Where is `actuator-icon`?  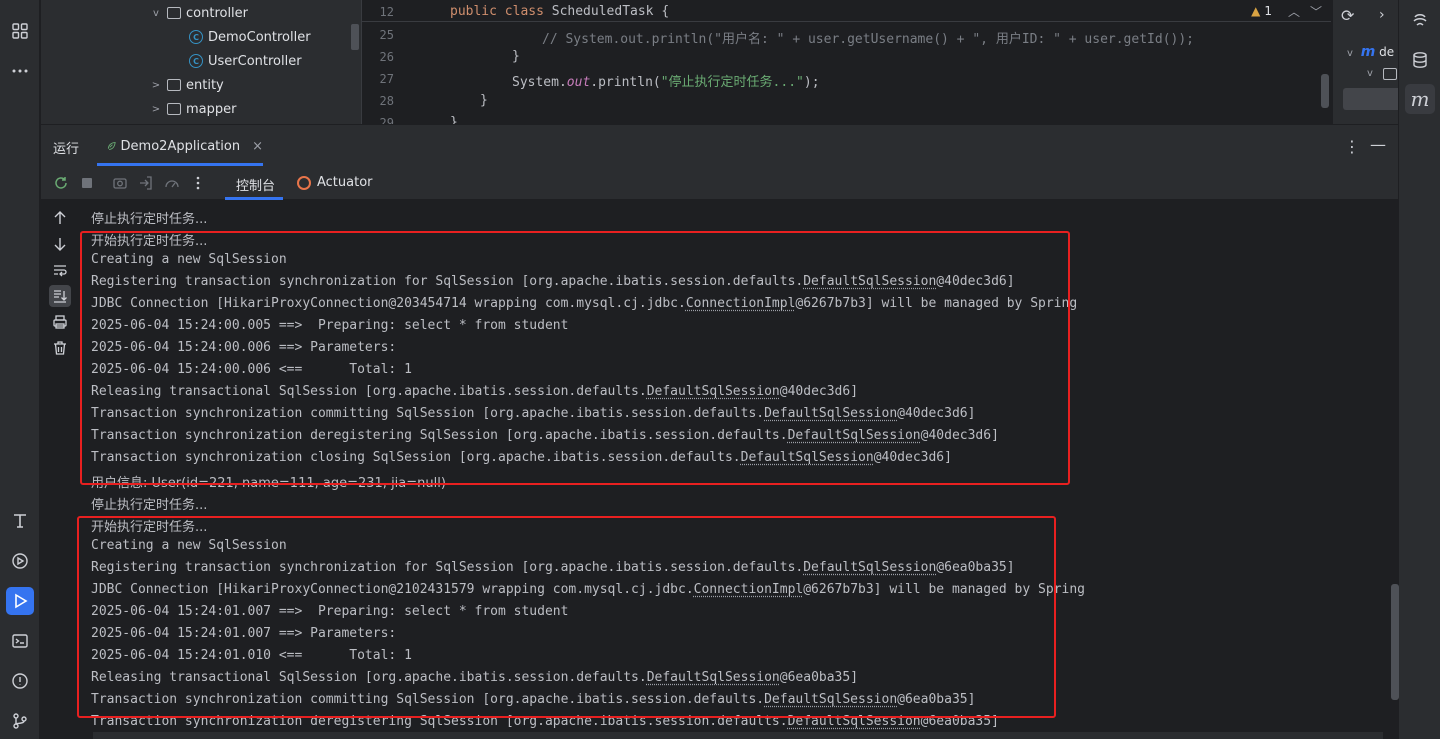 actuator-icon is located at coordinates (304, 182).